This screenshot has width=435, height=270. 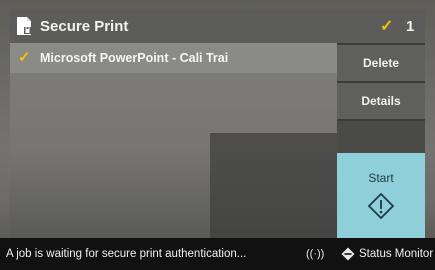 I want to click on wireless-signal-icon: ((·)), so click(x=315, y=254).